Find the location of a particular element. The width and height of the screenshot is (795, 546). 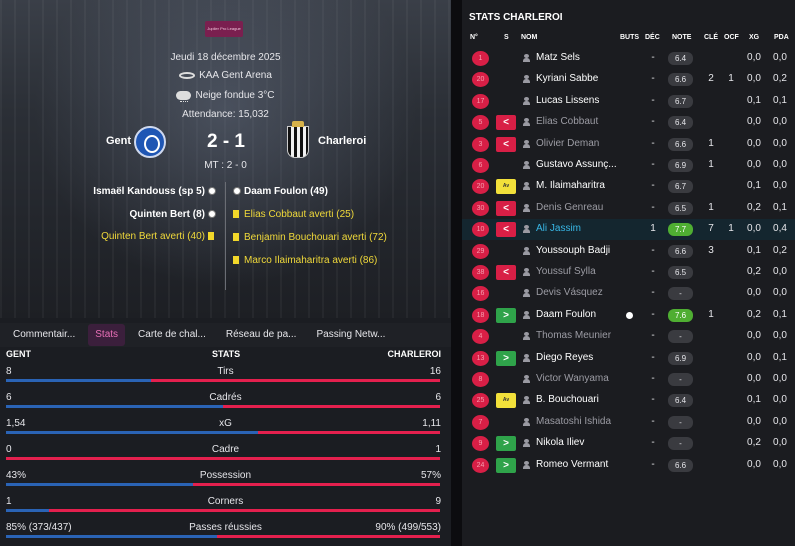

player-row: 6 Gustavo Assunç... - 6.9 1 0,0 0,0 is located at coordinates (628, 165).